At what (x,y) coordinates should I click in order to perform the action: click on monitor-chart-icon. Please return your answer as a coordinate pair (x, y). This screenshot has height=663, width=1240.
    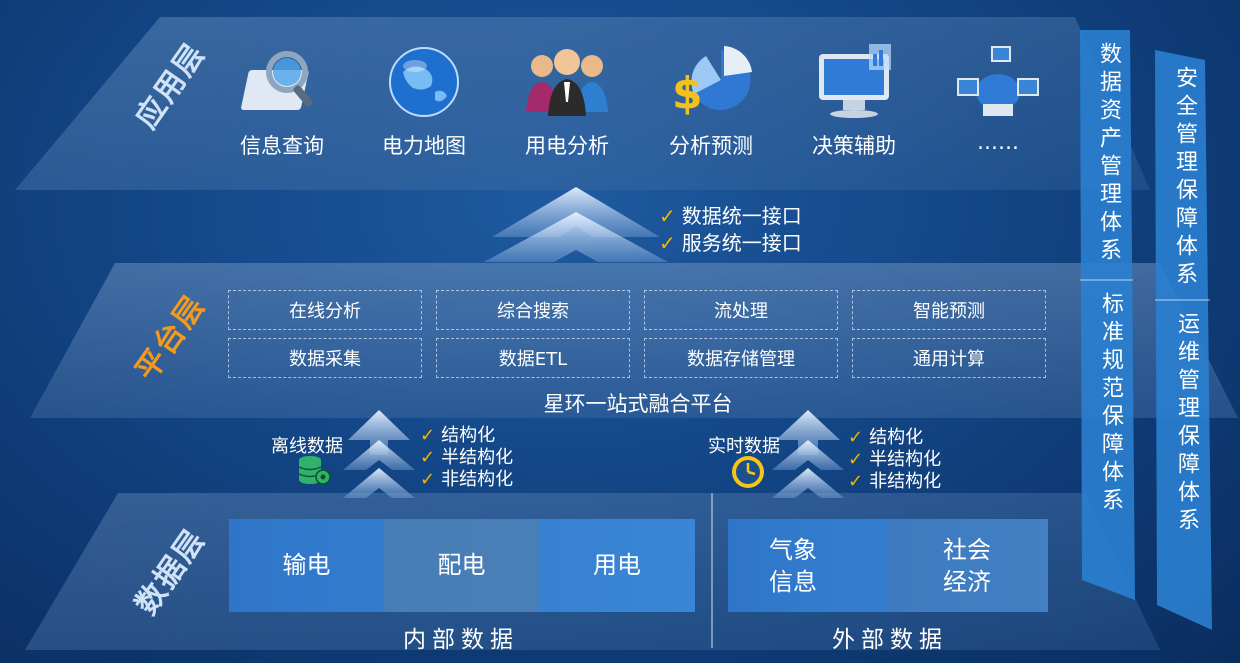
    Looking at the image, I should click on (854, 82).